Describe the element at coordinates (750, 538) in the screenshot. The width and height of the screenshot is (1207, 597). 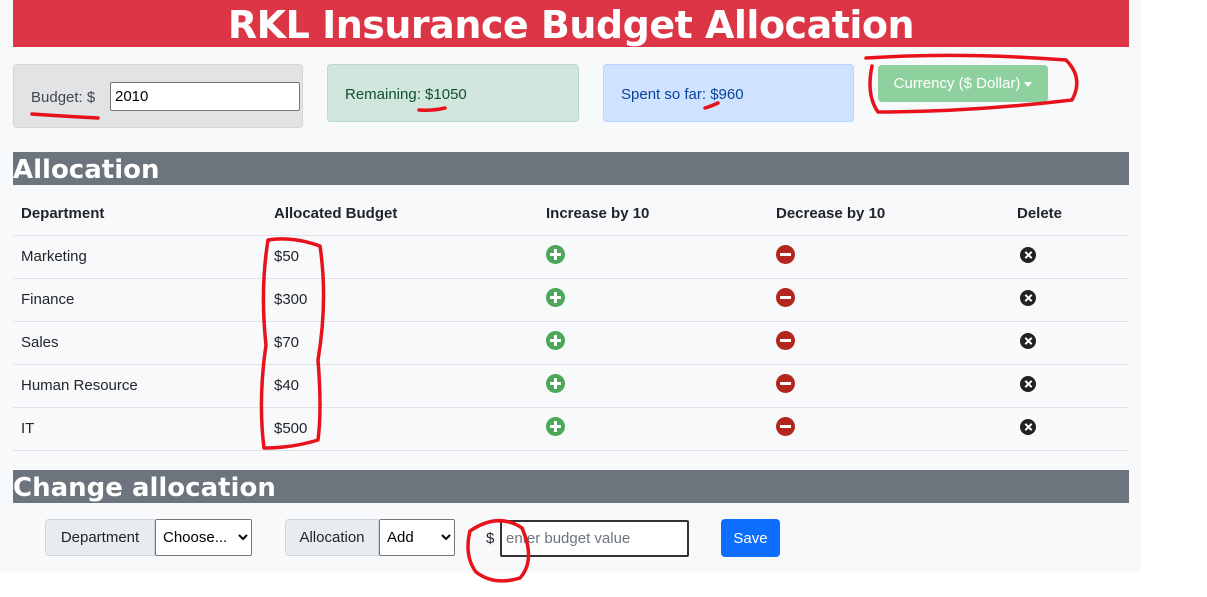
I see `save-button: Save` at that location.